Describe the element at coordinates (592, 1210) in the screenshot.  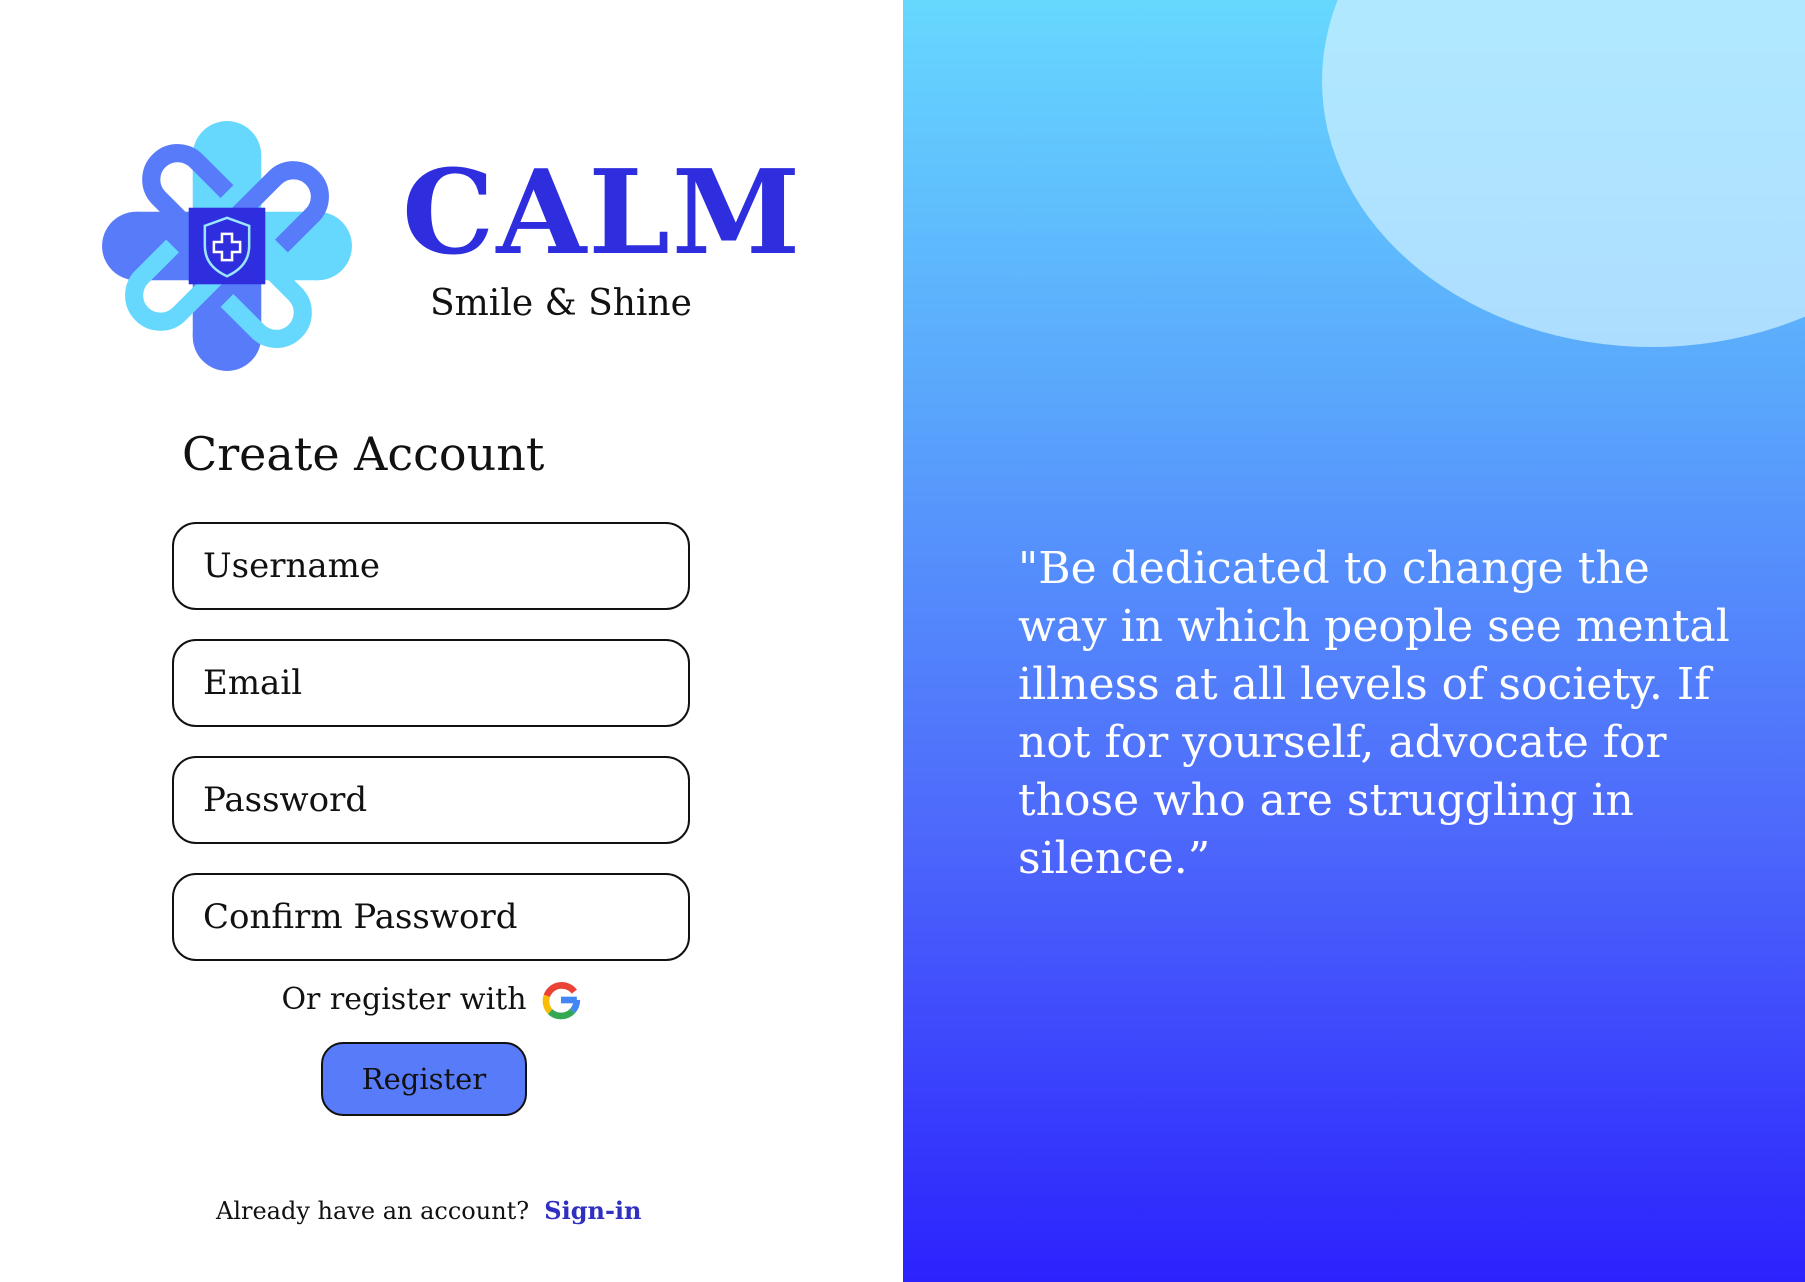
I see `signin-link: Sign-in` at that location.